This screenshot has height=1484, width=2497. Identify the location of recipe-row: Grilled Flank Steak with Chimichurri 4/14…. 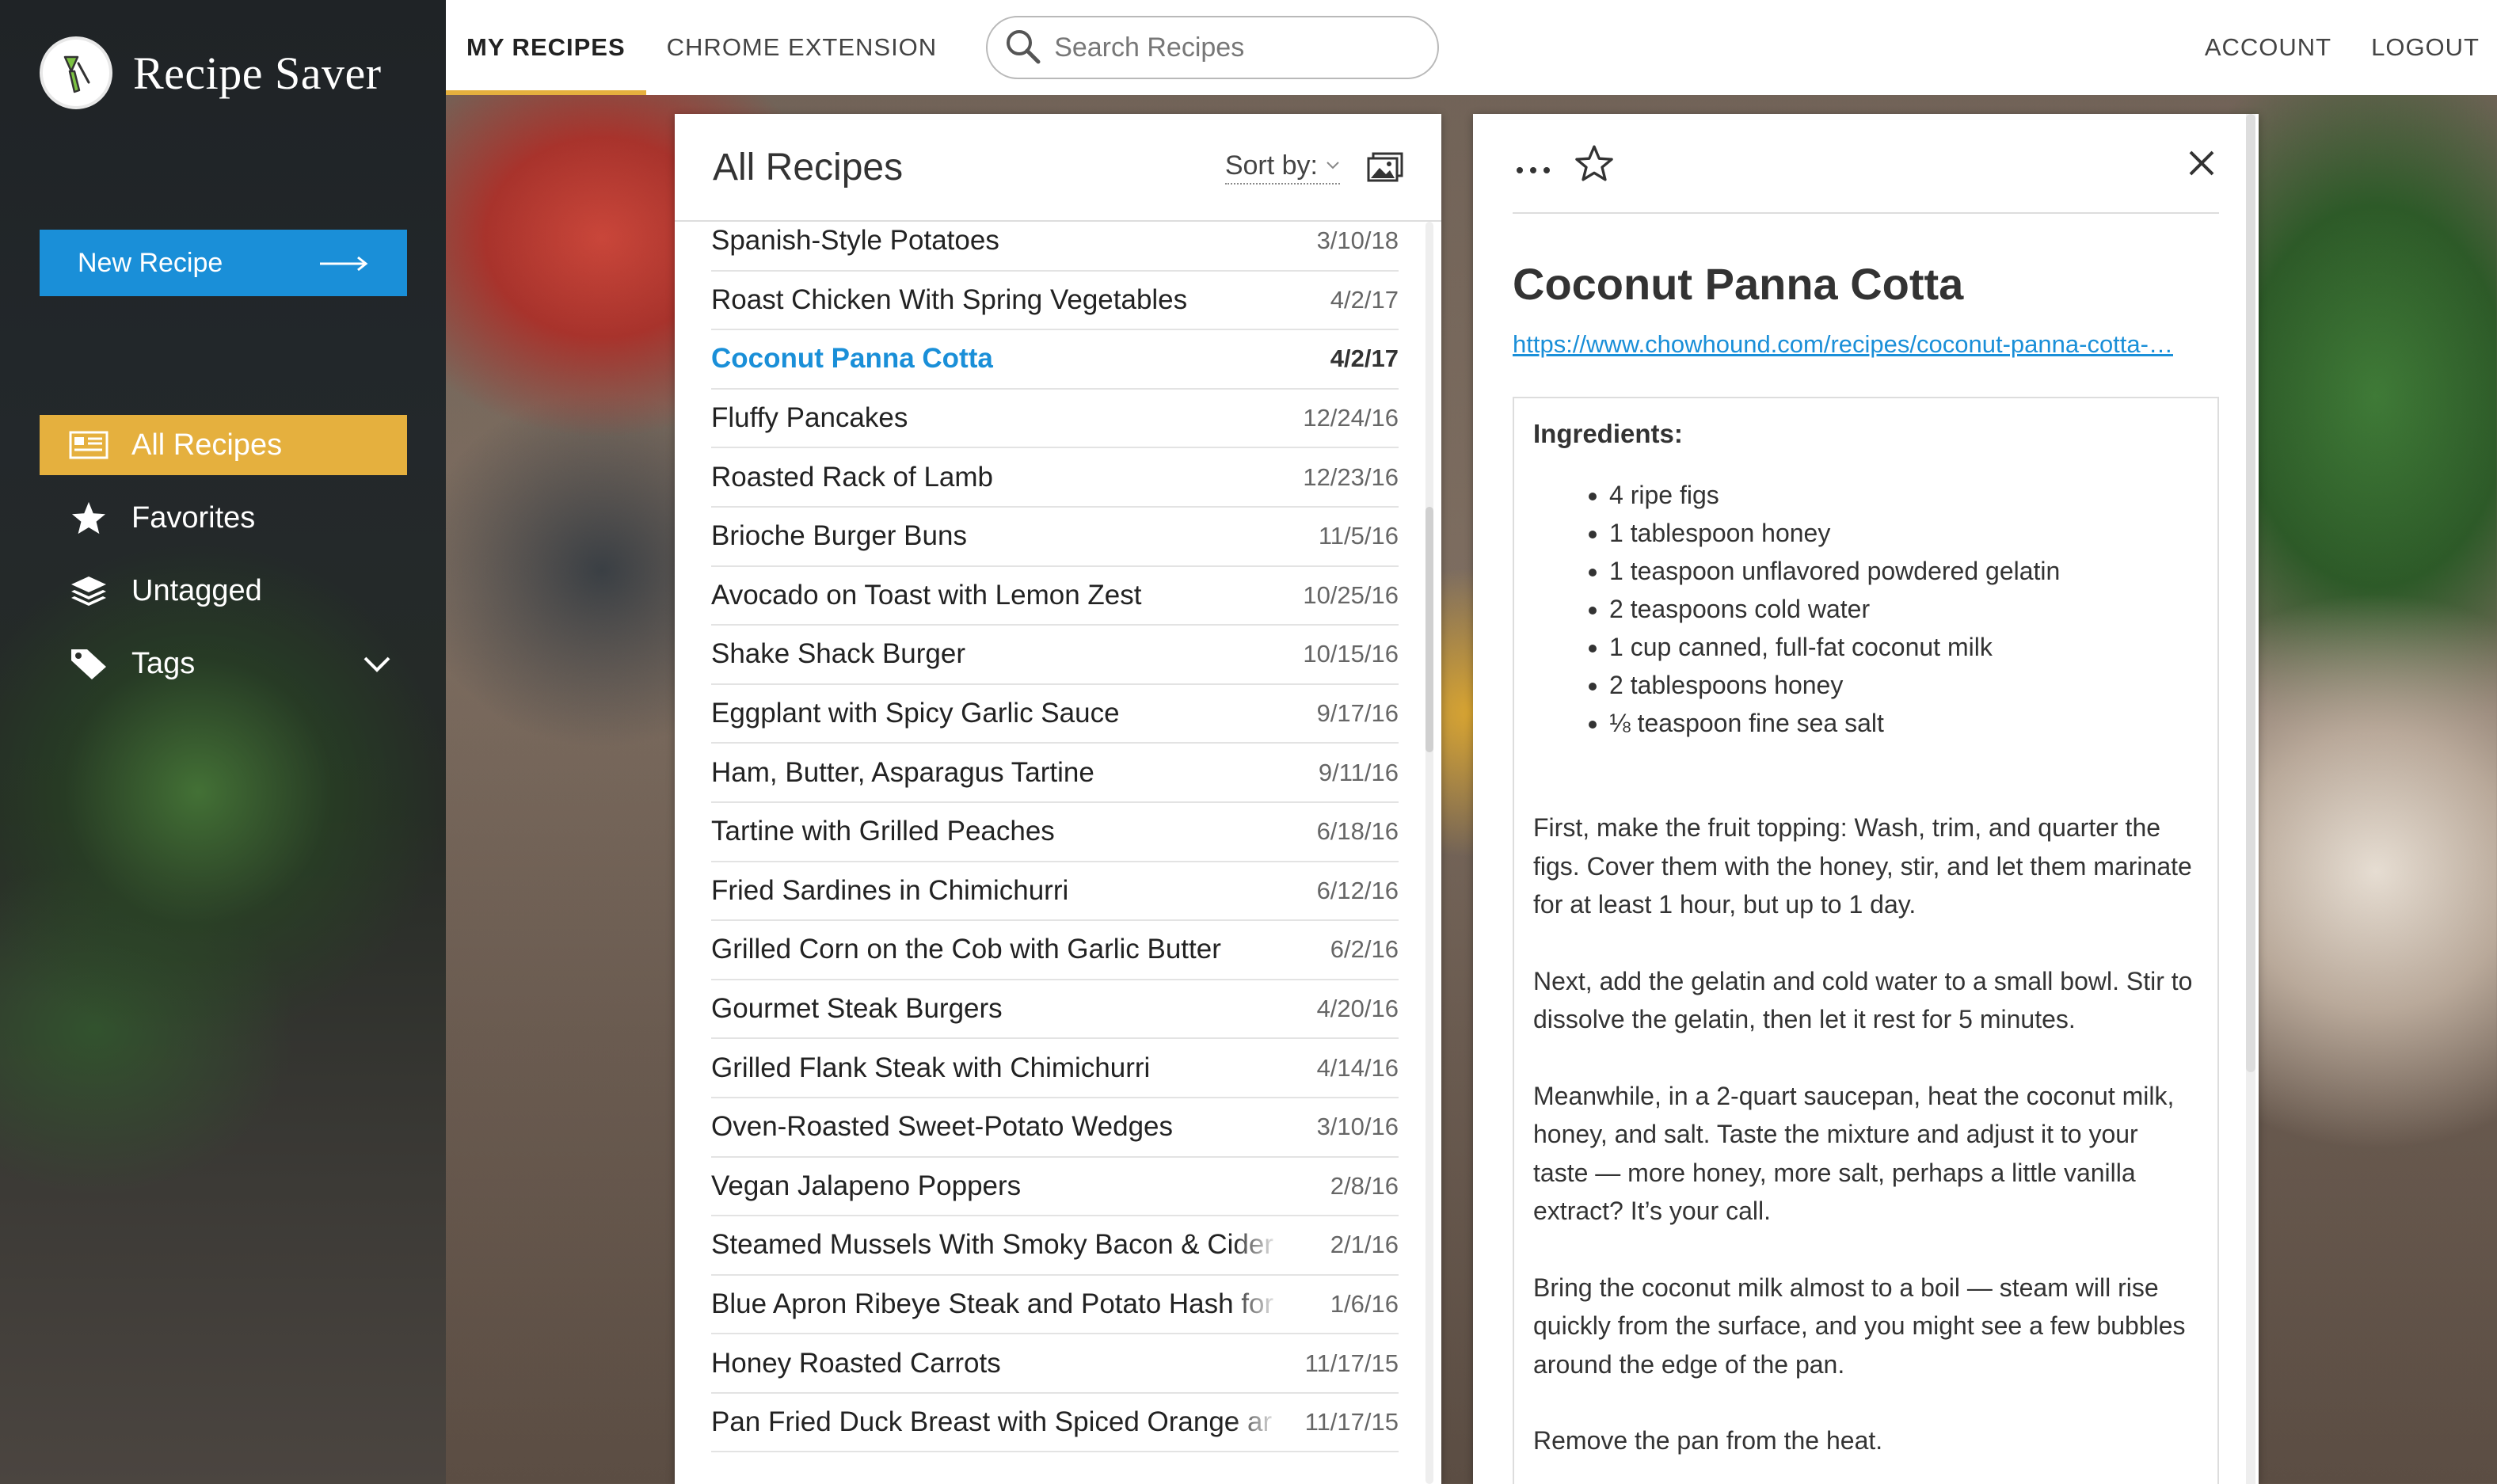
(1055, 1069).